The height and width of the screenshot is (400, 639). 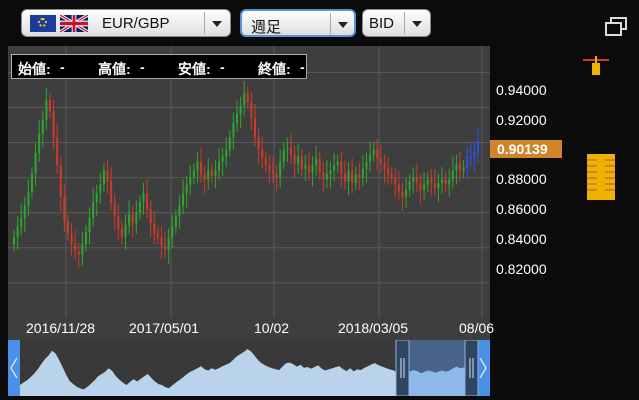 What do you see at coordinates (164, 328) in the screenshot?
I see `date-tick: 2017/05/01` at bounding box center [164, 328].